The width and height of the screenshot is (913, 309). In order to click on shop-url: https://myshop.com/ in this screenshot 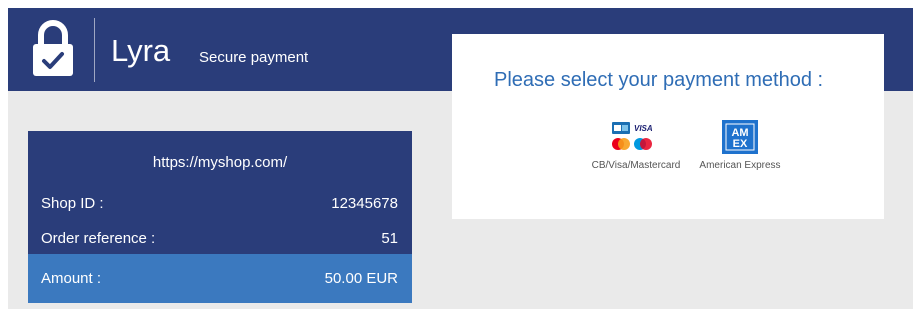, I will do `click(220, 162)`.